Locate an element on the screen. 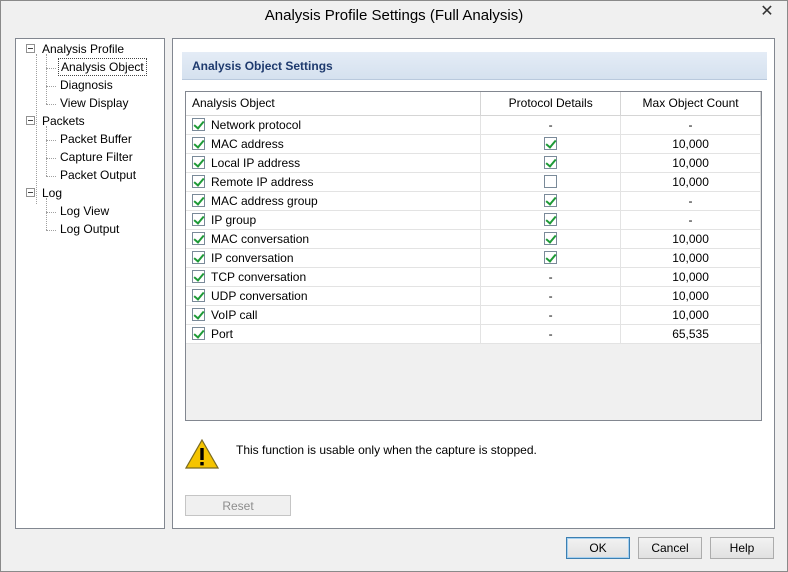 The height and width of the screenshot is (572, 788). column-header-max-object-count: Max Object Count is located at coordinates (690, 104).